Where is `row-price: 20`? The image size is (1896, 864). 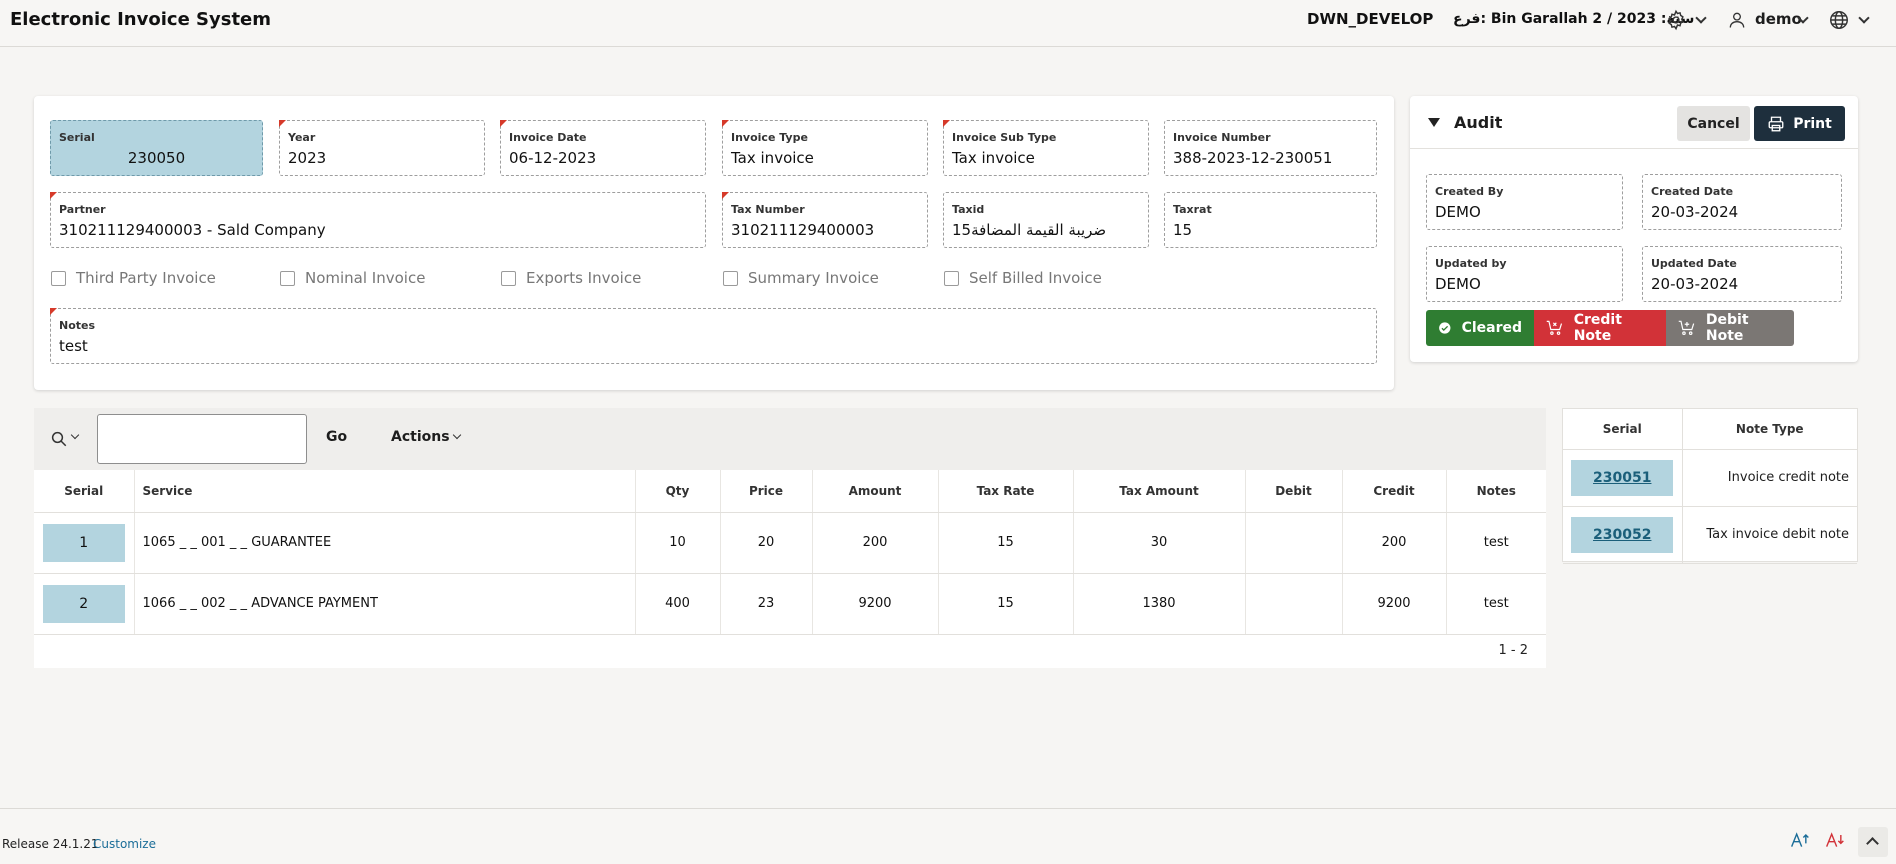 row-price: 20 is located at coordinates (766, 543).